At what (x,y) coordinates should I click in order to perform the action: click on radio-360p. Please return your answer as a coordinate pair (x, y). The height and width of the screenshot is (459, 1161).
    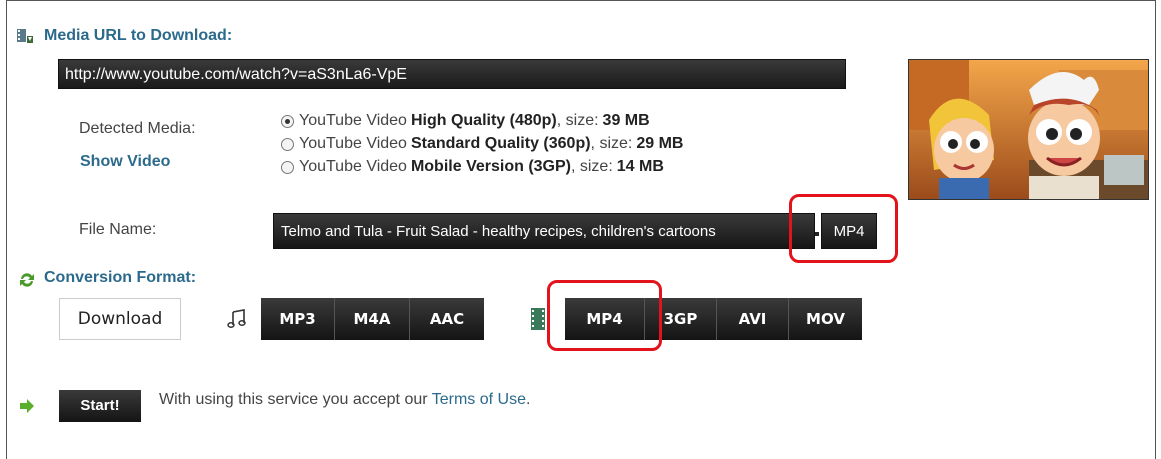
    Looking at the image, I should click on (287, 144).